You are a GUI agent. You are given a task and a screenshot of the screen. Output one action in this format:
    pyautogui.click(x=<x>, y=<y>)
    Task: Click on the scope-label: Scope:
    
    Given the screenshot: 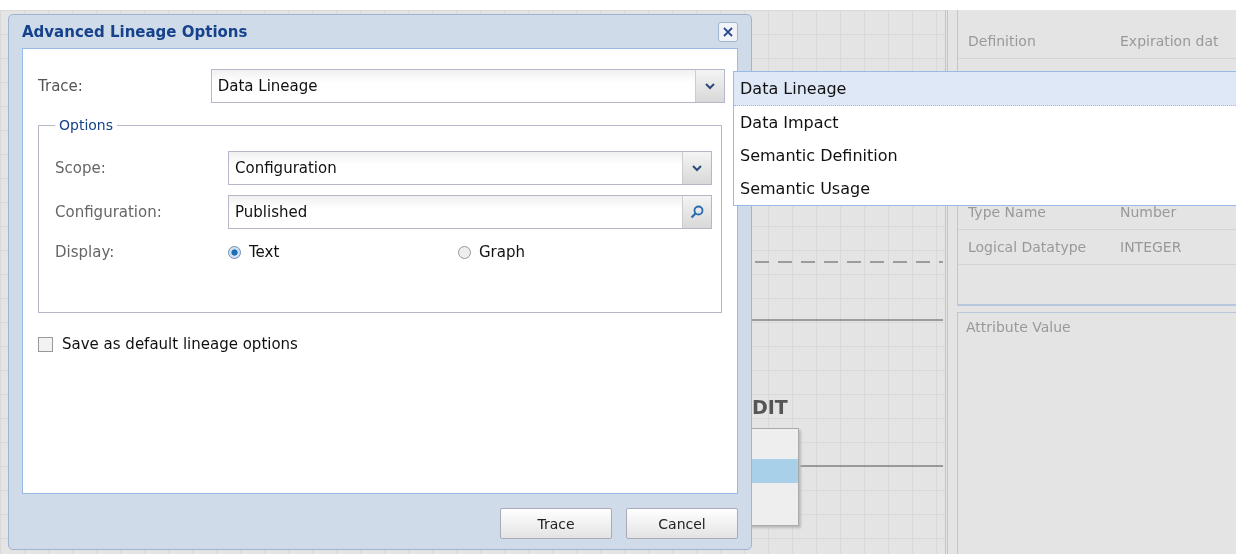 What is the action you would take?
    pyautogui.click(x=81, y=168)
    